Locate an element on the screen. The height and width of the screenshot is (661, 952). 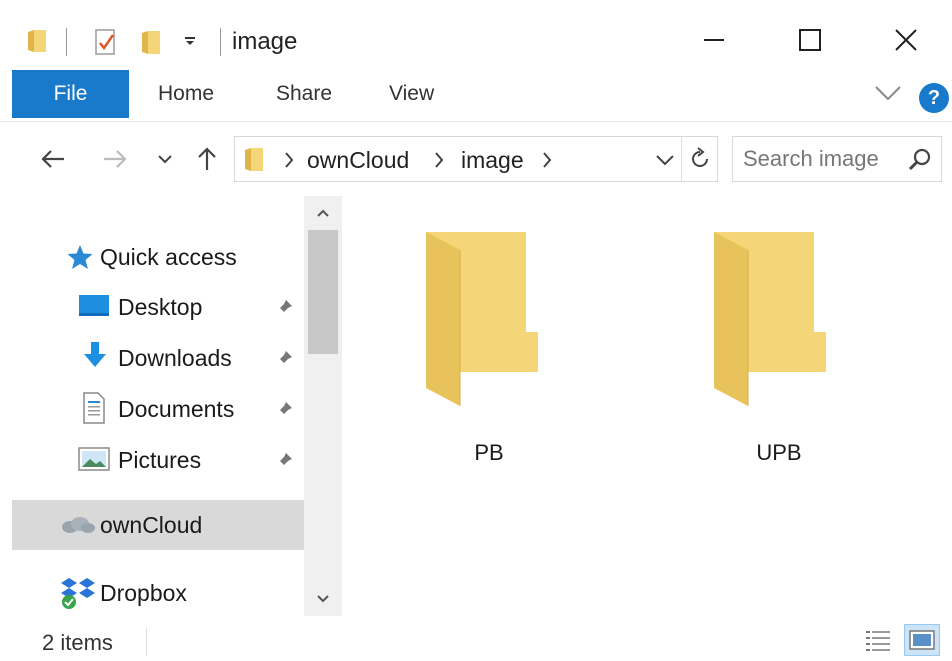
navigation-pane-scrollbar is located at coordinates (323, 406).